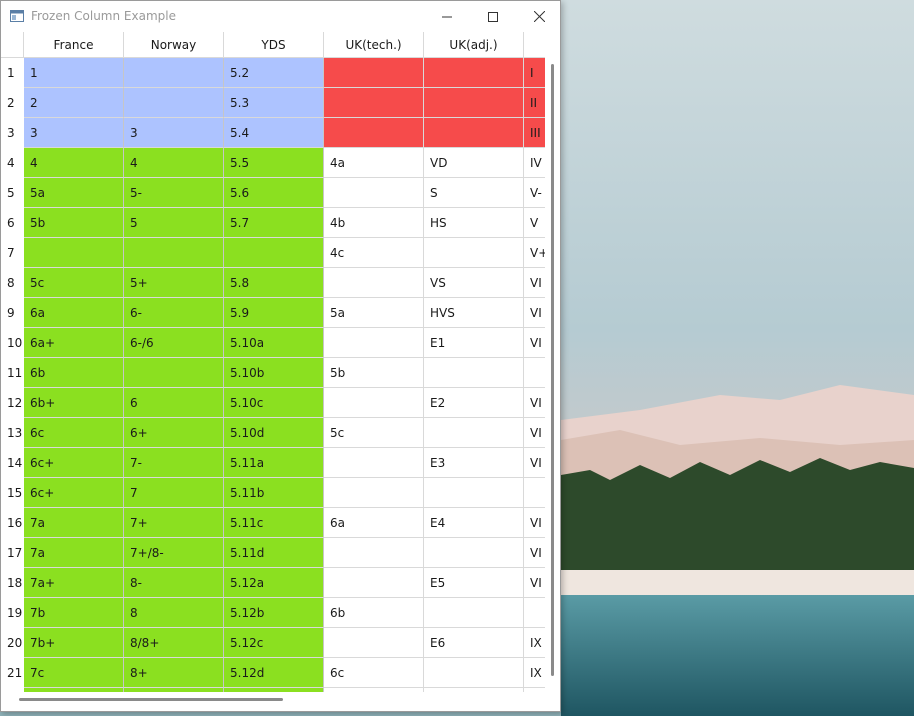 Image resolution: width=914 pixels, height=716 pixels. Describe the element at coordinates (12, 45) in the screenshot. I see `table-corner` at that location.